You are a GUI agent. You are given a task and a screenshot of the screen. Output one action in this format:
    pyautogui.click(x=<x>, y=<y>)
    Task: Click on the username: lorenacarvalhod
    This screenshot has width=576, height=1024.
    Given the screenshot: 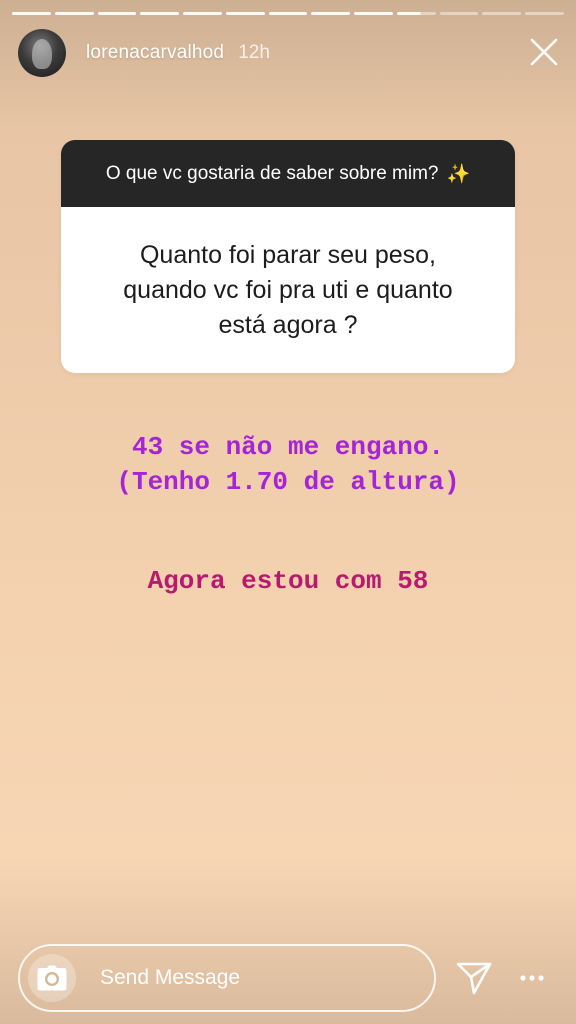 What is the action you would take?
    pyautogui.click(x=155, y=53)
    